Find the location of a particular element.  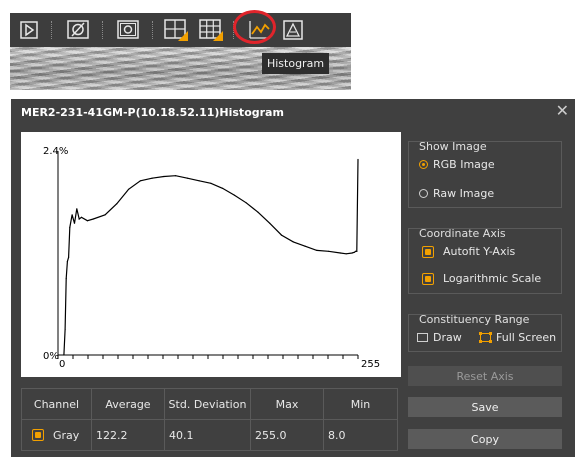

full-screen-option: Full Screen is located at coordinates (517, 337).